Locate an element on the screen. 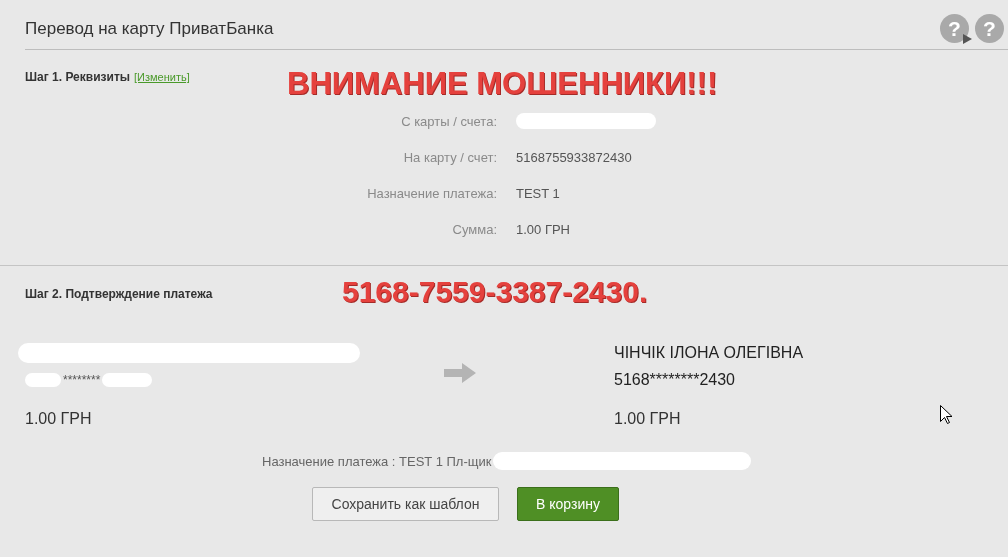 The image size is (1008, 557). field-label: Сумма: is located at coordinates (474, 229).